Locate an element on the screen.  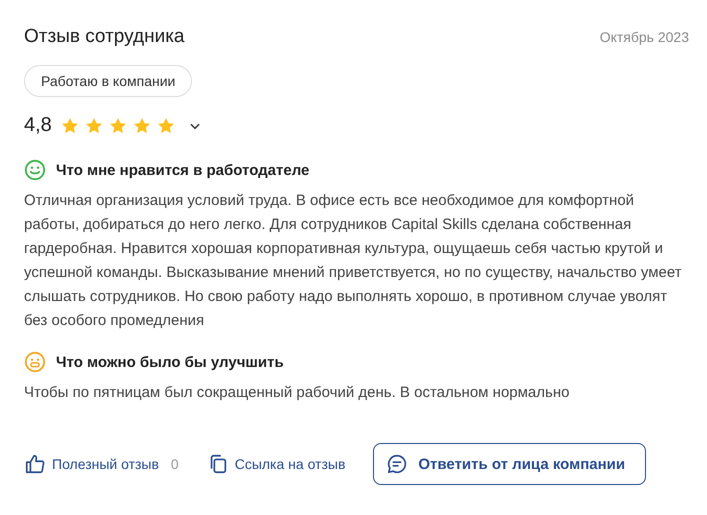
helpful-button: Полезный отзыв 0 is located at coordinates (101, 464).